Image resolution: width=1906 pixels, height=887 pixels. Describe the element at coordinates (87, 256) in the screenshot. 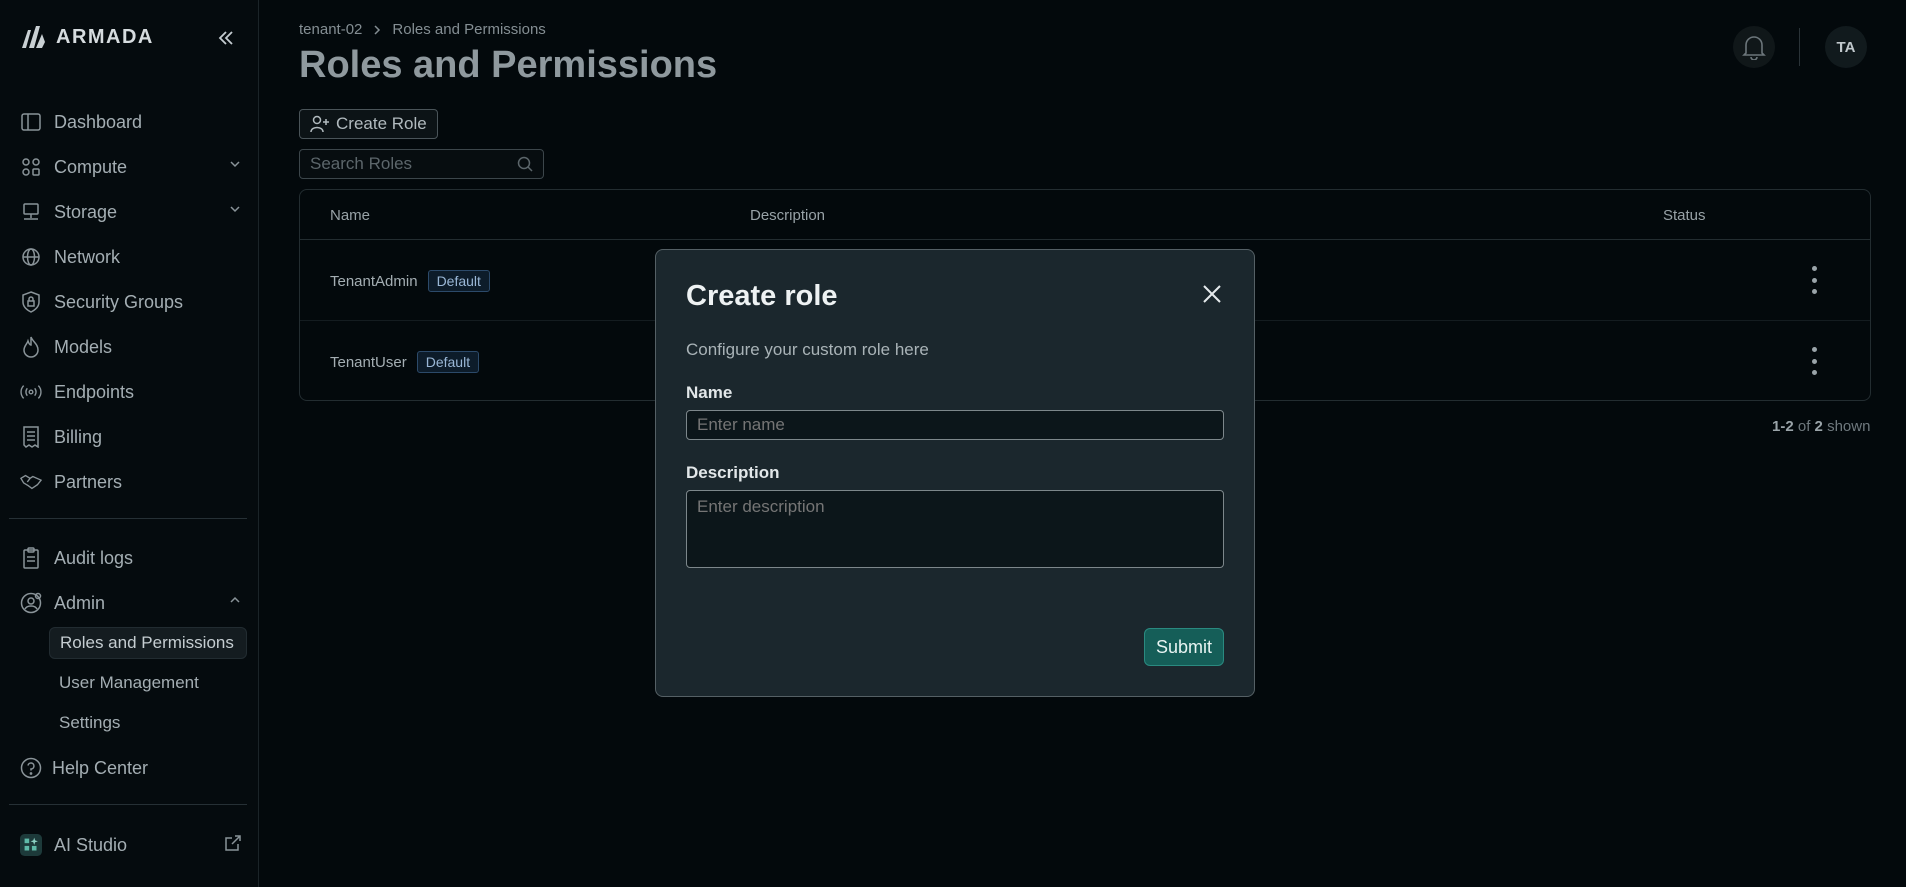

I see `sidebar-item-label: Network` at that location.